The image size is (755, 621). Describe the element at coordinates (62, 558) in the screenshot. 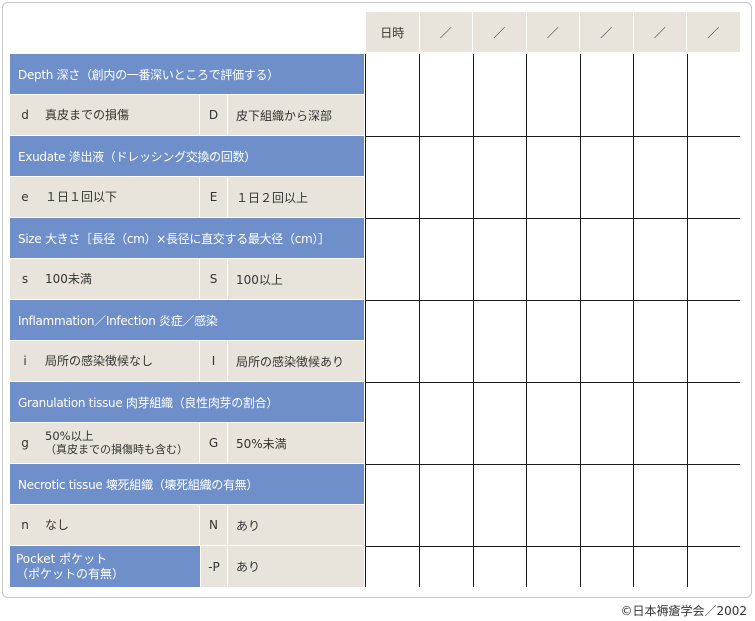

I see `pocket-title: Pocket ポケット` at that location.